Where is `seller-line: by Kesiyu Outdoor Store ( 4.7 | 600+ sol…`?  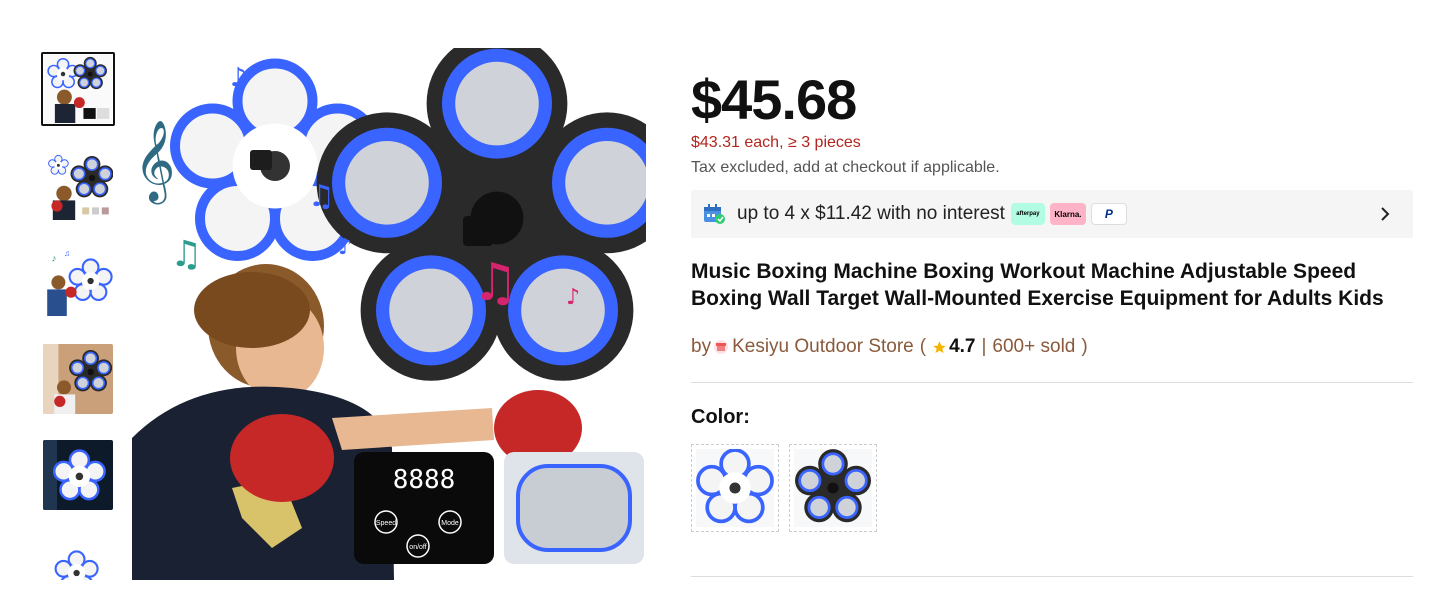
seller-line: by Kesiyu Outdoor Store ( 4.7 | 600+ sol… is located at coordinates (889, 347).